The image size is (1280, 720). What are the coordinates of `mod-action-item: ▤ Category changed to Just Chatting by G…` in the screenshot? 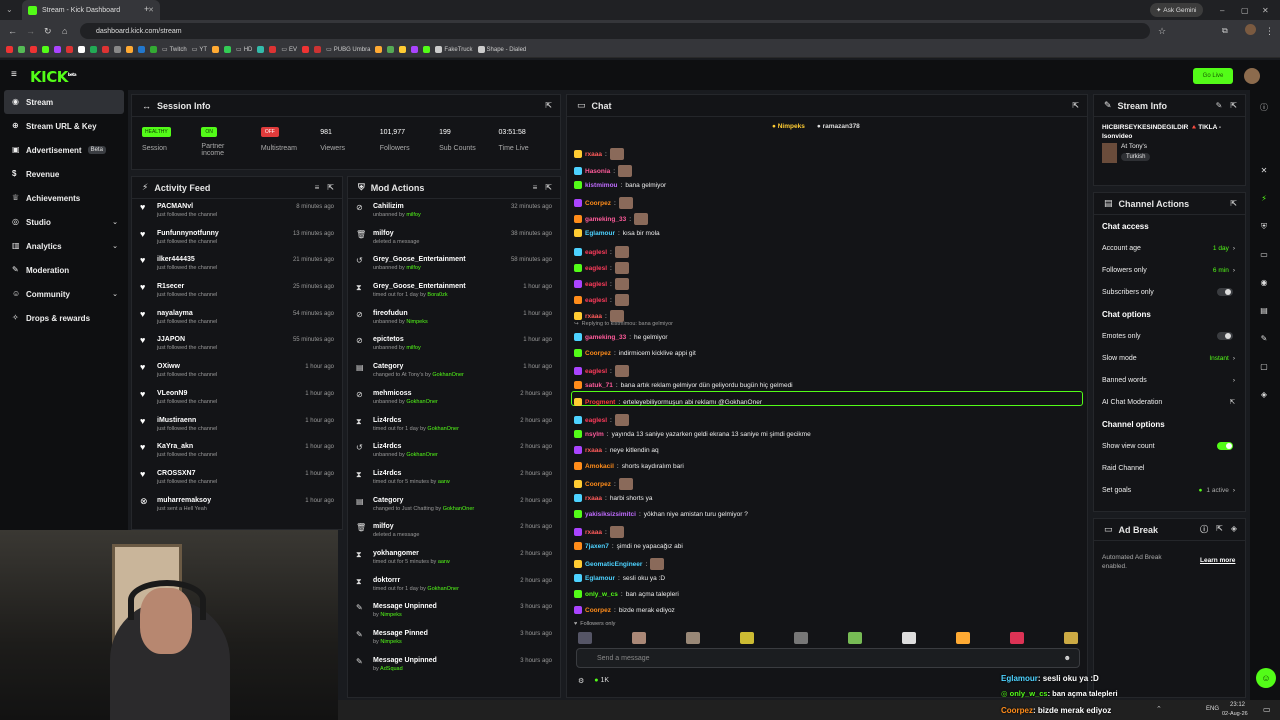 It's located at (454, 506).